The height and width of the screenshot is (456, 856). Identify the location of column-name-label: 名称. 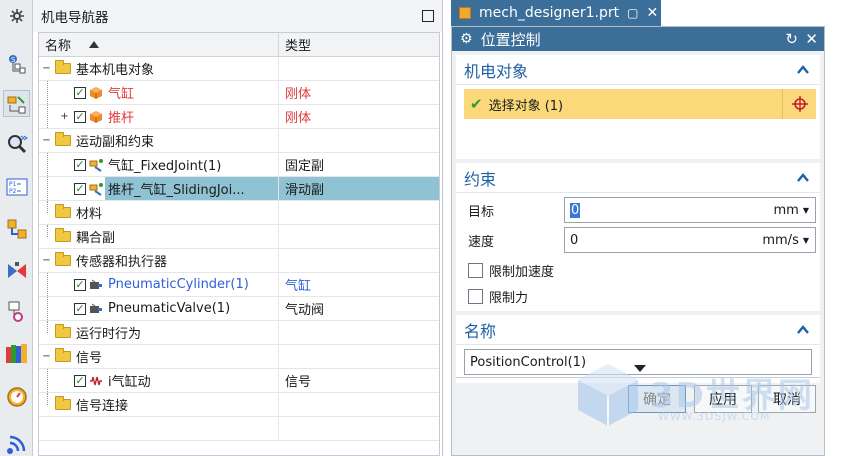
(58, 46).